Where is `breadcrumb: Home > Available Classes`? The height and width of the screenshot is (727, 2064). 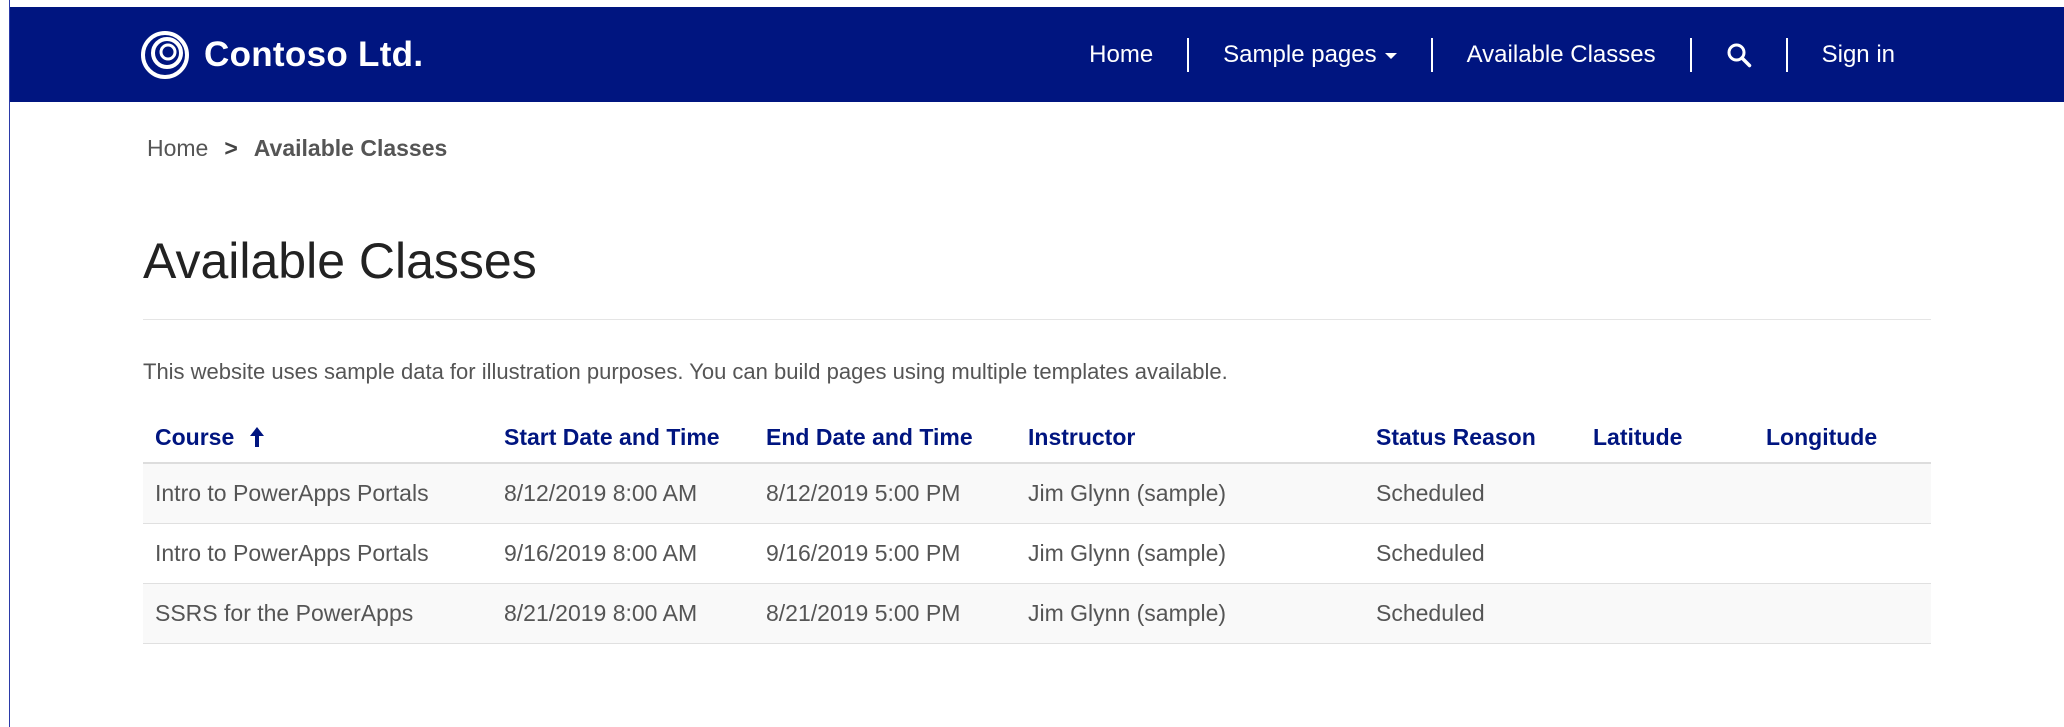 breadcrumb: Home > Available Classes is located at coordinates (297, 148).